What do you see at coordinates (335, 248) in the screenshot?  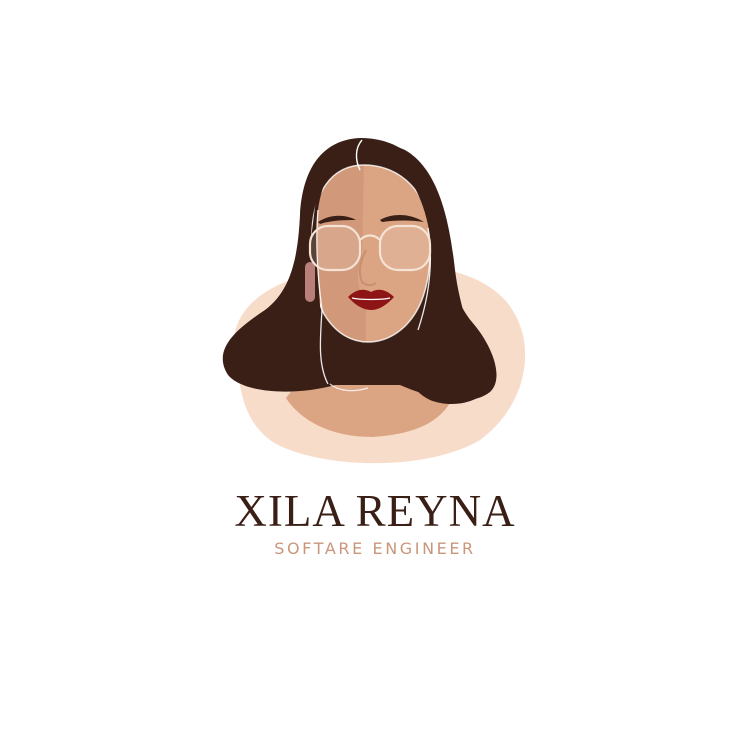 I see `glasses-lens-left` at bounding box center [335, 248].